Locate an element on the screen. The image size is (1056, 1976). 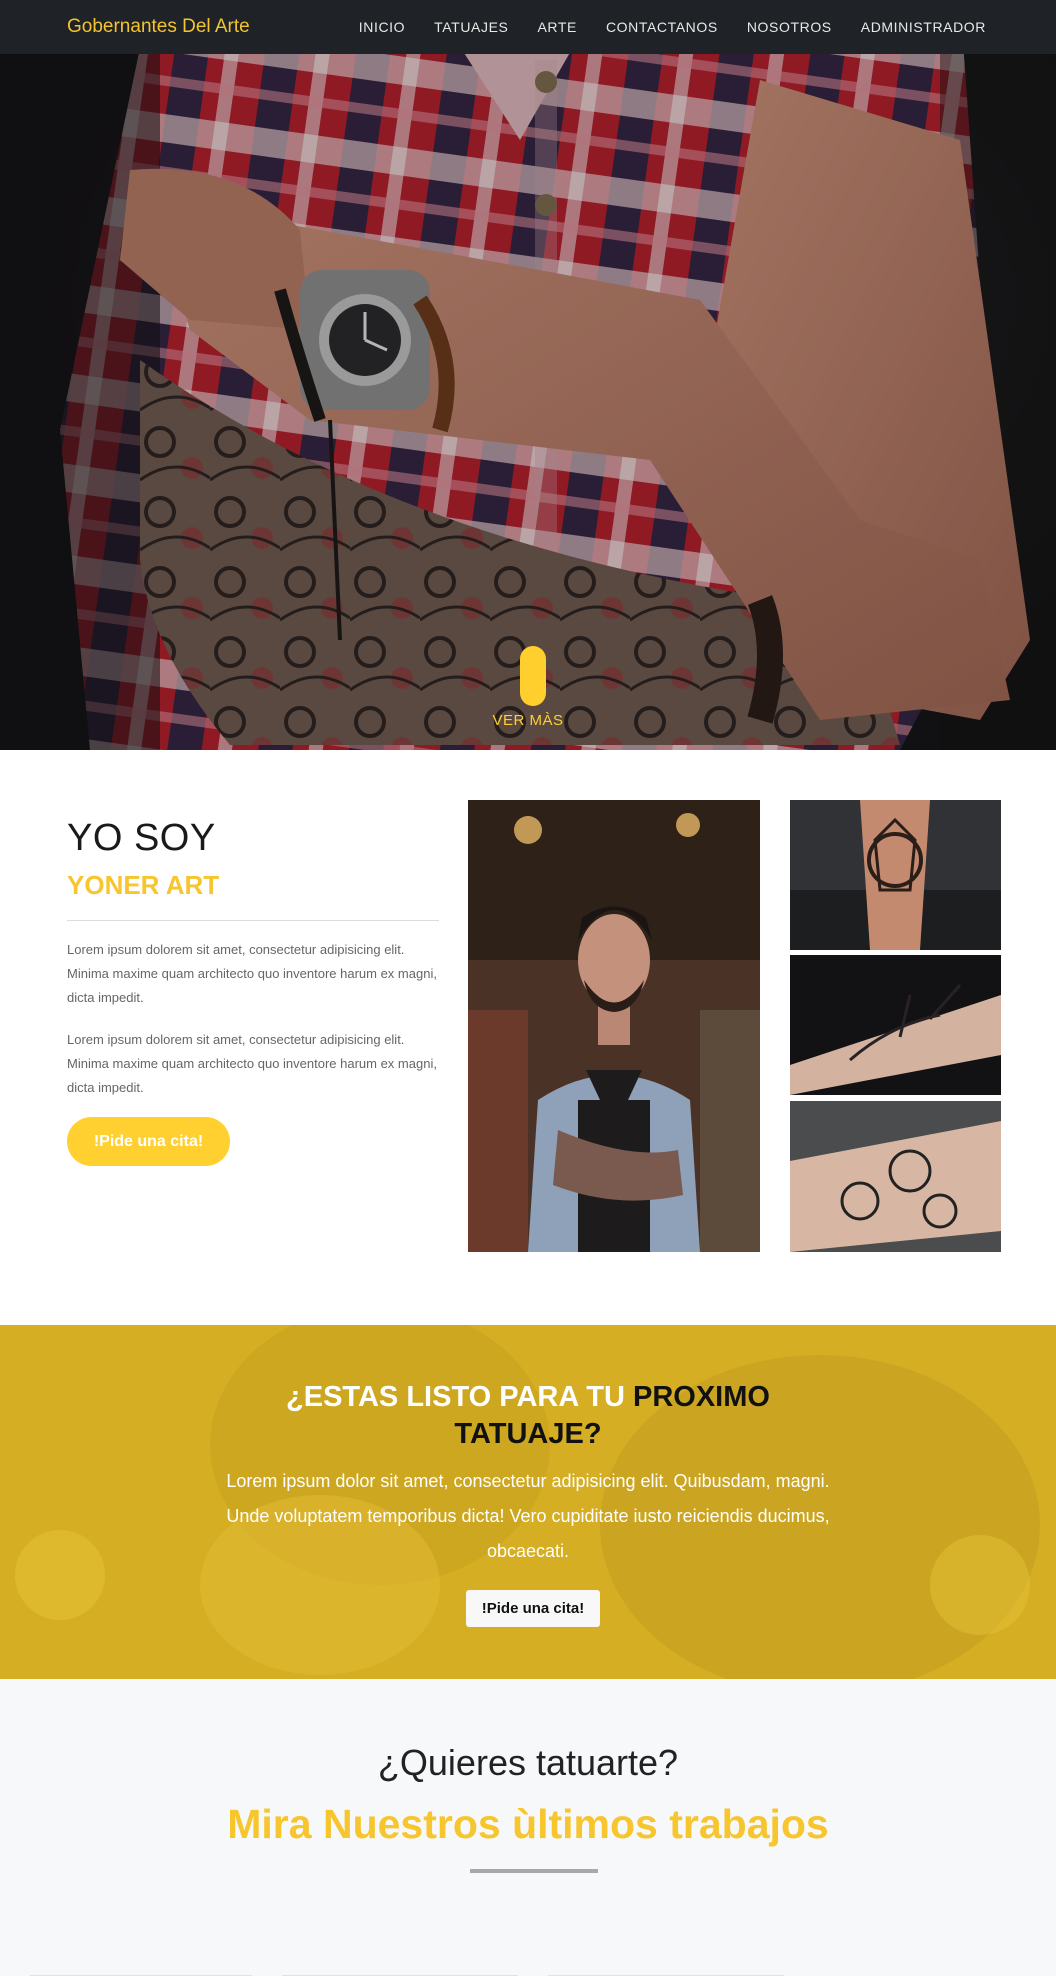
nav-item-tatuajes: TATUAJES is located at coordinates (471, 27).